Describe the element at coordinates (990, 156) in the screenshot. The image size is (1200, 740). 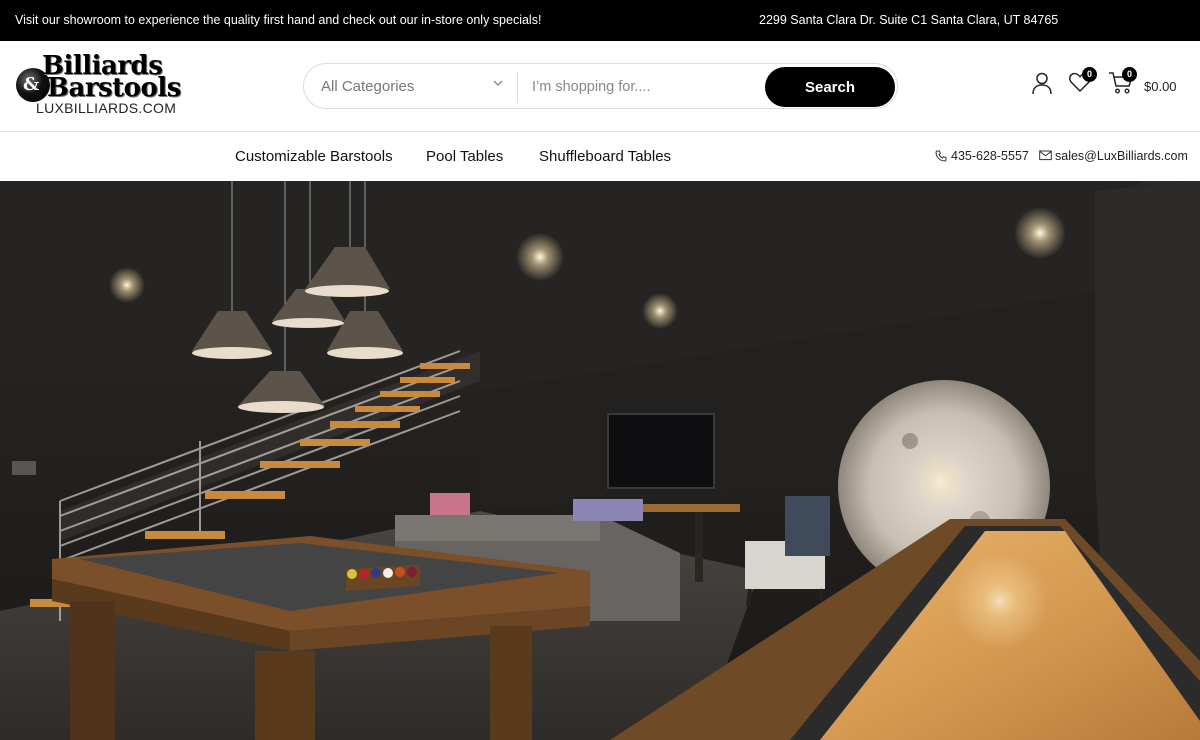
I see `phone-number: 435-628-5557` at that location.